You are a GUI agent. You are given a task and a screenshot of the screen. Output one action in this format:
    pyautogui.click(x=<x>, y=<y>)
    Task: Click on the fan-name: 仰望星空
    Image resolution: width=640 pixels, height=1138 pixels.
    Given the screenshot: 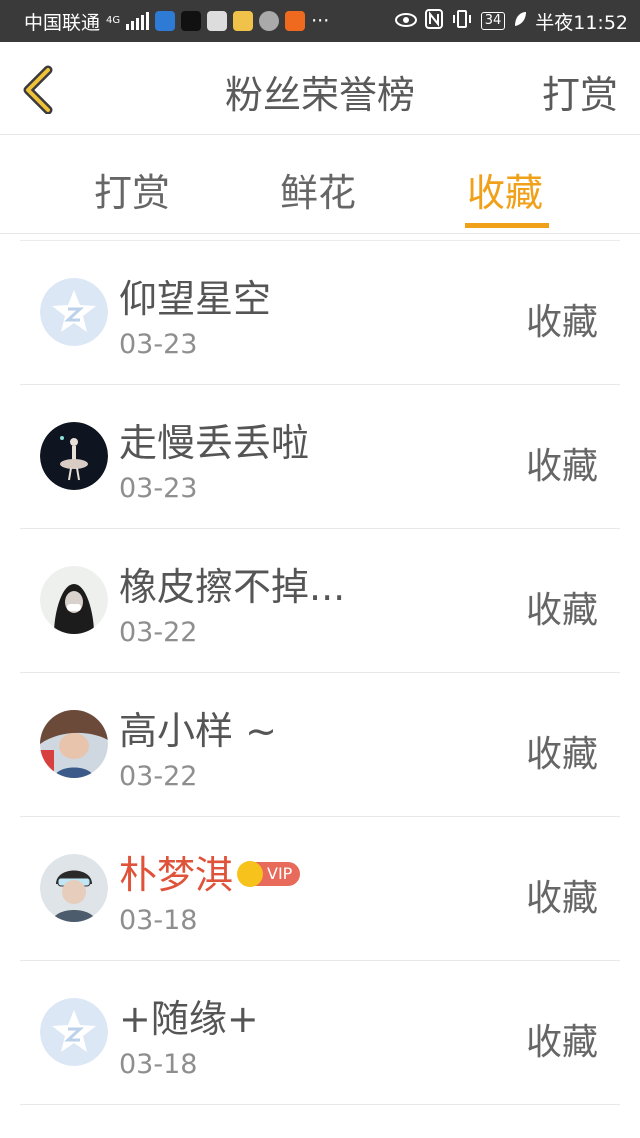 What is the action you would take?
    pyautogui.click(x=195, y=299)
    